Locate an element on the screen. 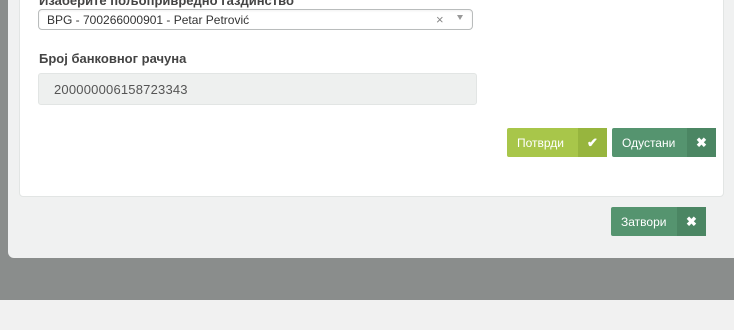 The width and height of the screenshot is (734, 330). close-button: Затвори ✖ is located at coordinates (658, 221).